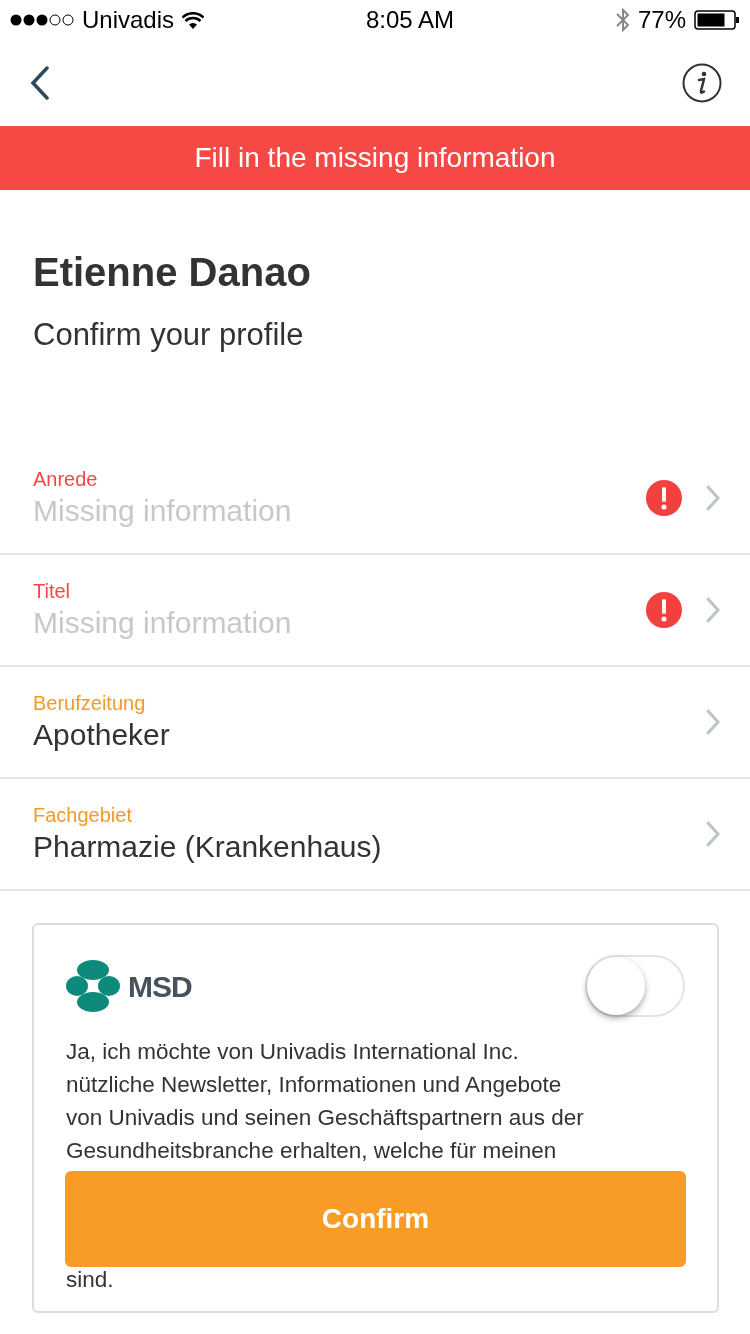 This screenshot has height=1334, width=750. Describe the element at coordinates (40, 83) in the screenshot. I see `back-icon` at that location.